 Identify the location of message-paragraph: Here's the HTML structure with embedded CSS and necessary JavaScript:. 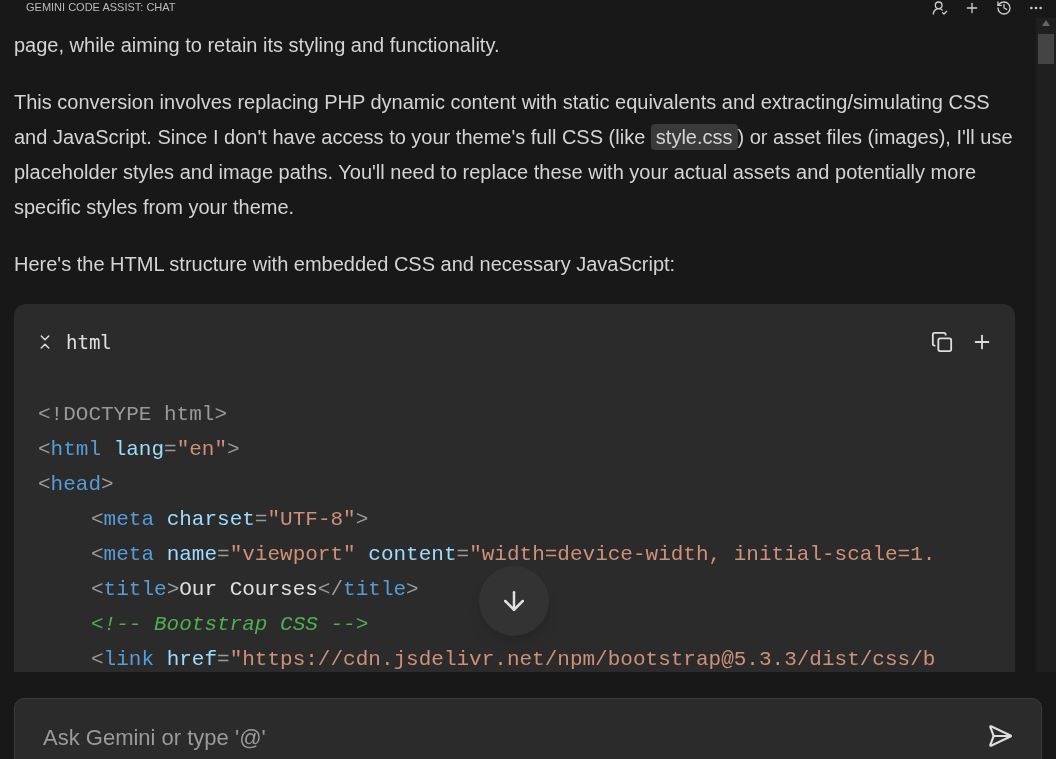
(345, 264).